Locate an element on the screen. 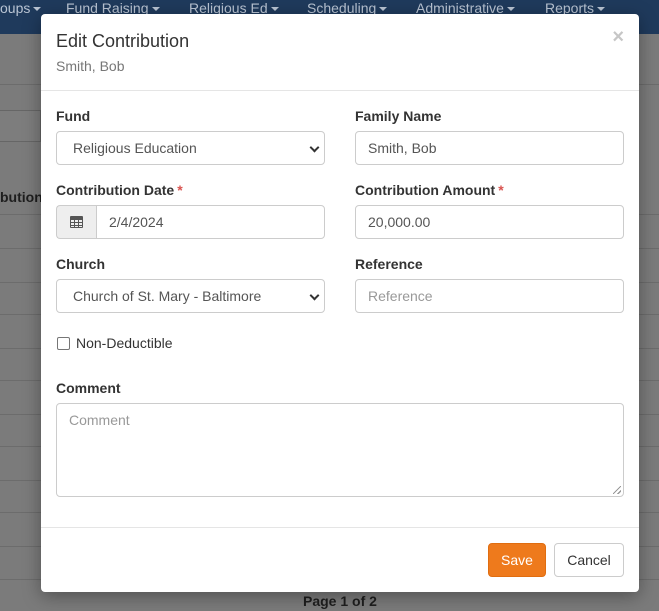  non-deductible-checkbox is located at coordinates (63, 343).